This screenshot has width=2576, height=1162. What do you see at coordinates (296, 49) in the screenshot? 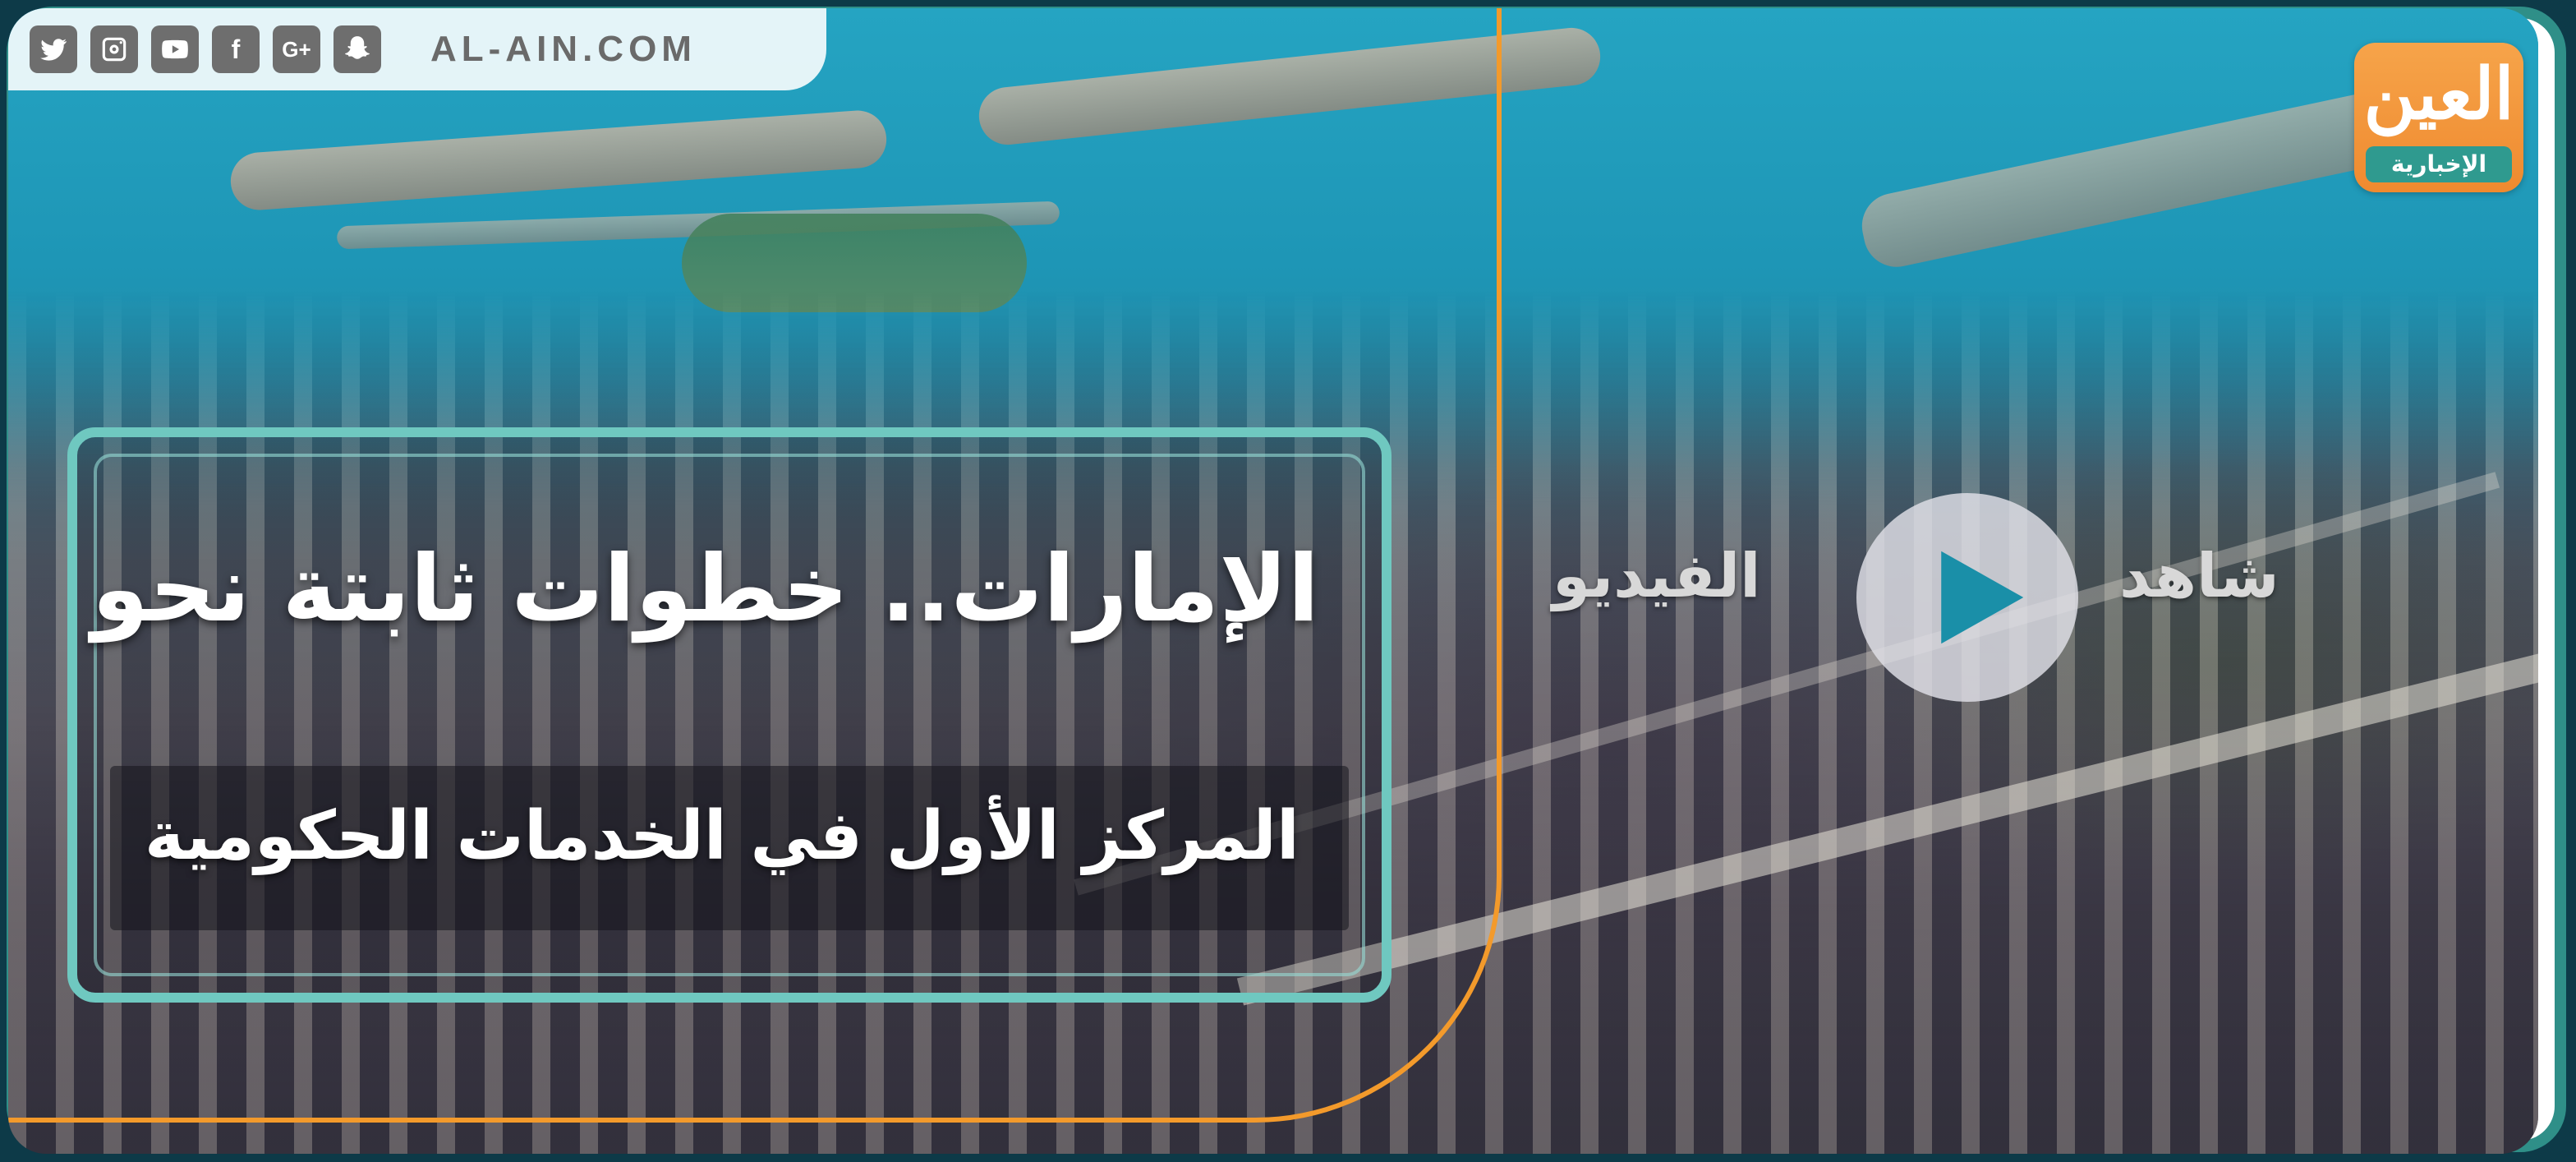
I see `google-plus-icon: G+` at bounding box center [296, 49].